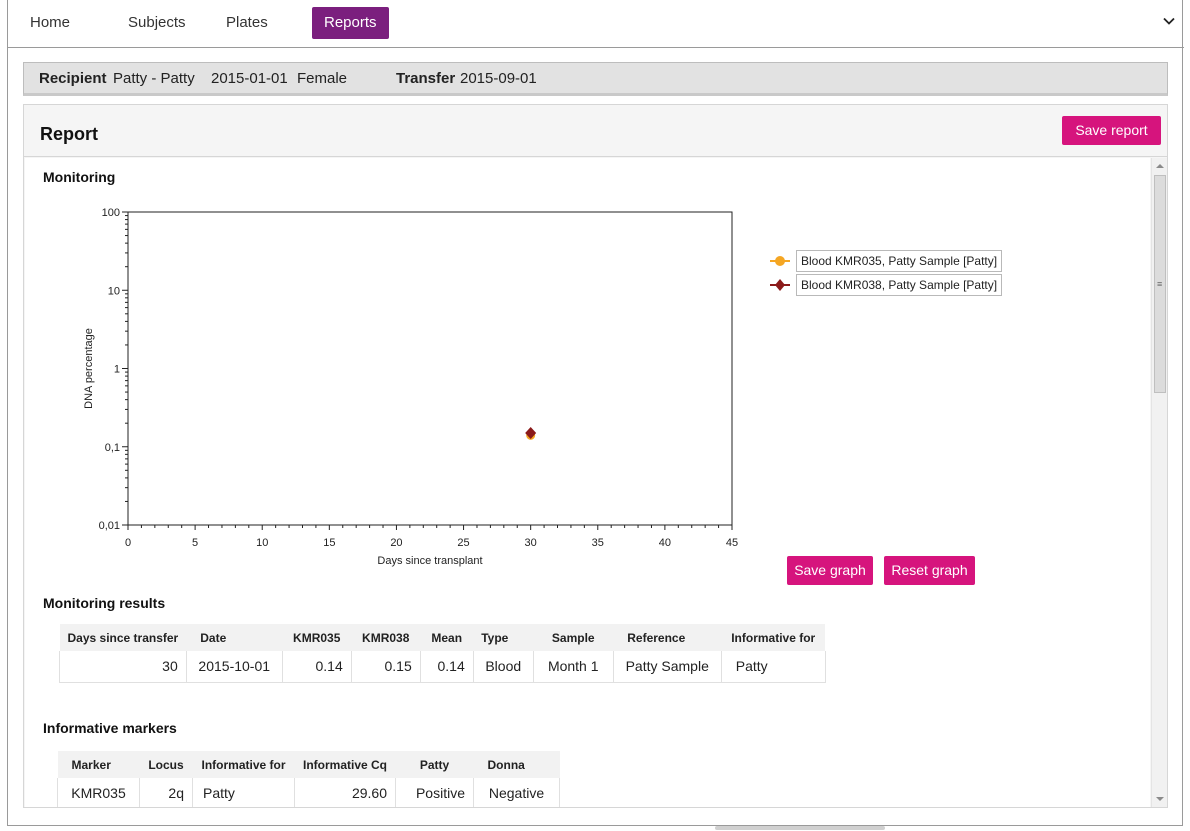  Describe the element at coordinates (114, 291) in the screenshot. I see `y-tick-label: 10` at that location.